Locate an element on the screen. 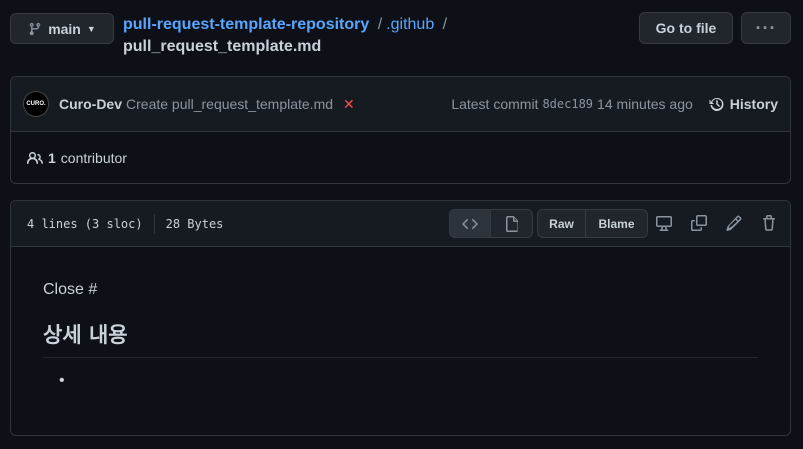  file-header: 4 lines (3 sloc) 28 Bytes Raw Blame is located at coordinates (400, 224).